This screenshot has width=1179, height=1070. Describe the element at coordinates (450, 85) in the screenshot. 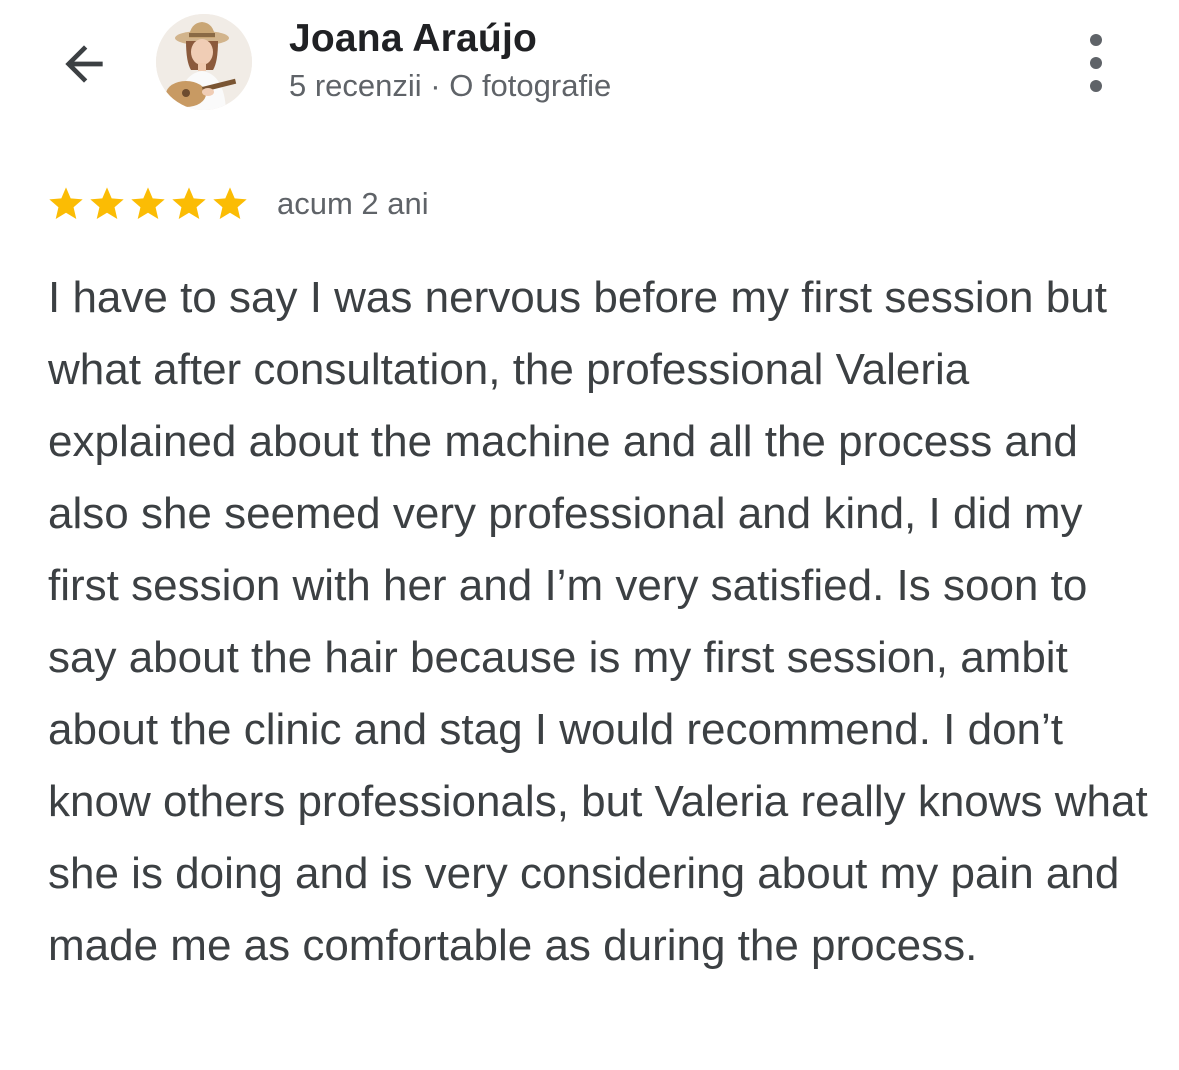

I see `reviewer-stats: 5 recenzii · O fotografie` at that location.